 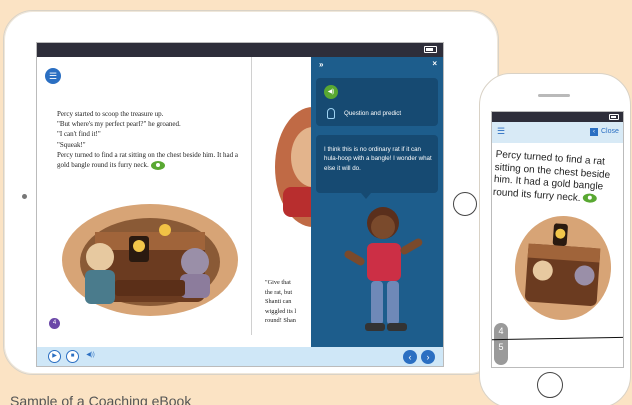 What do you see at coordinates (331, 92) in the screenshot?
I see `audio-icon: ◀)` at bounding box center [331, 92].